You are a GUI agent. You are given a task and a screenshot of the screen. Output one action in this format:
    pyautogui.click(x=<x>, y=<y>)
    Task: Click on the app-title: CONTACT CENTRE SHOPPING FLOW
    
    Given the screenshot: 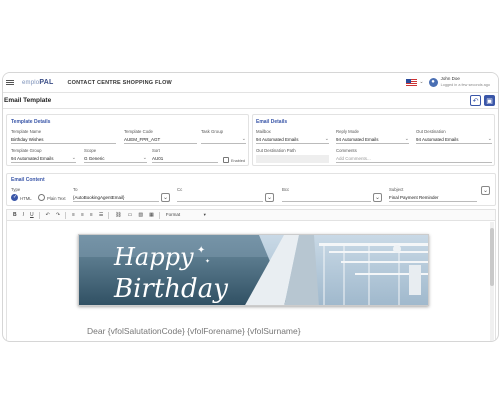 What is the action you would take?
    pyautogui.click(x=119, y=82)
    